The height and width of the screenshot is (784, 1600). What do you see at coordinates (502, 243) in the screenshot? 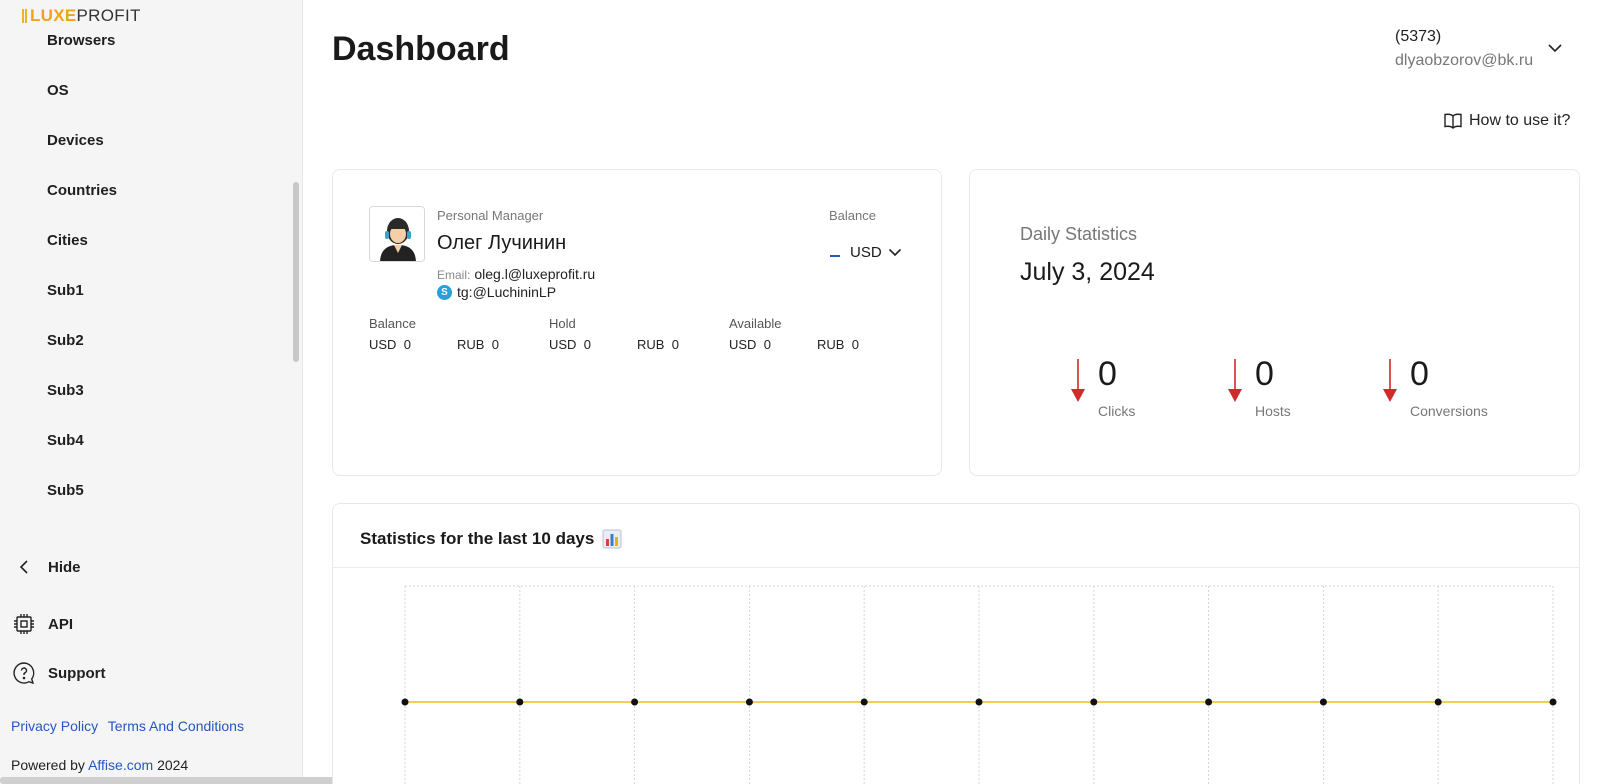
I see `manager-name: Олег Лучинин` at bounding box center [502, 243].